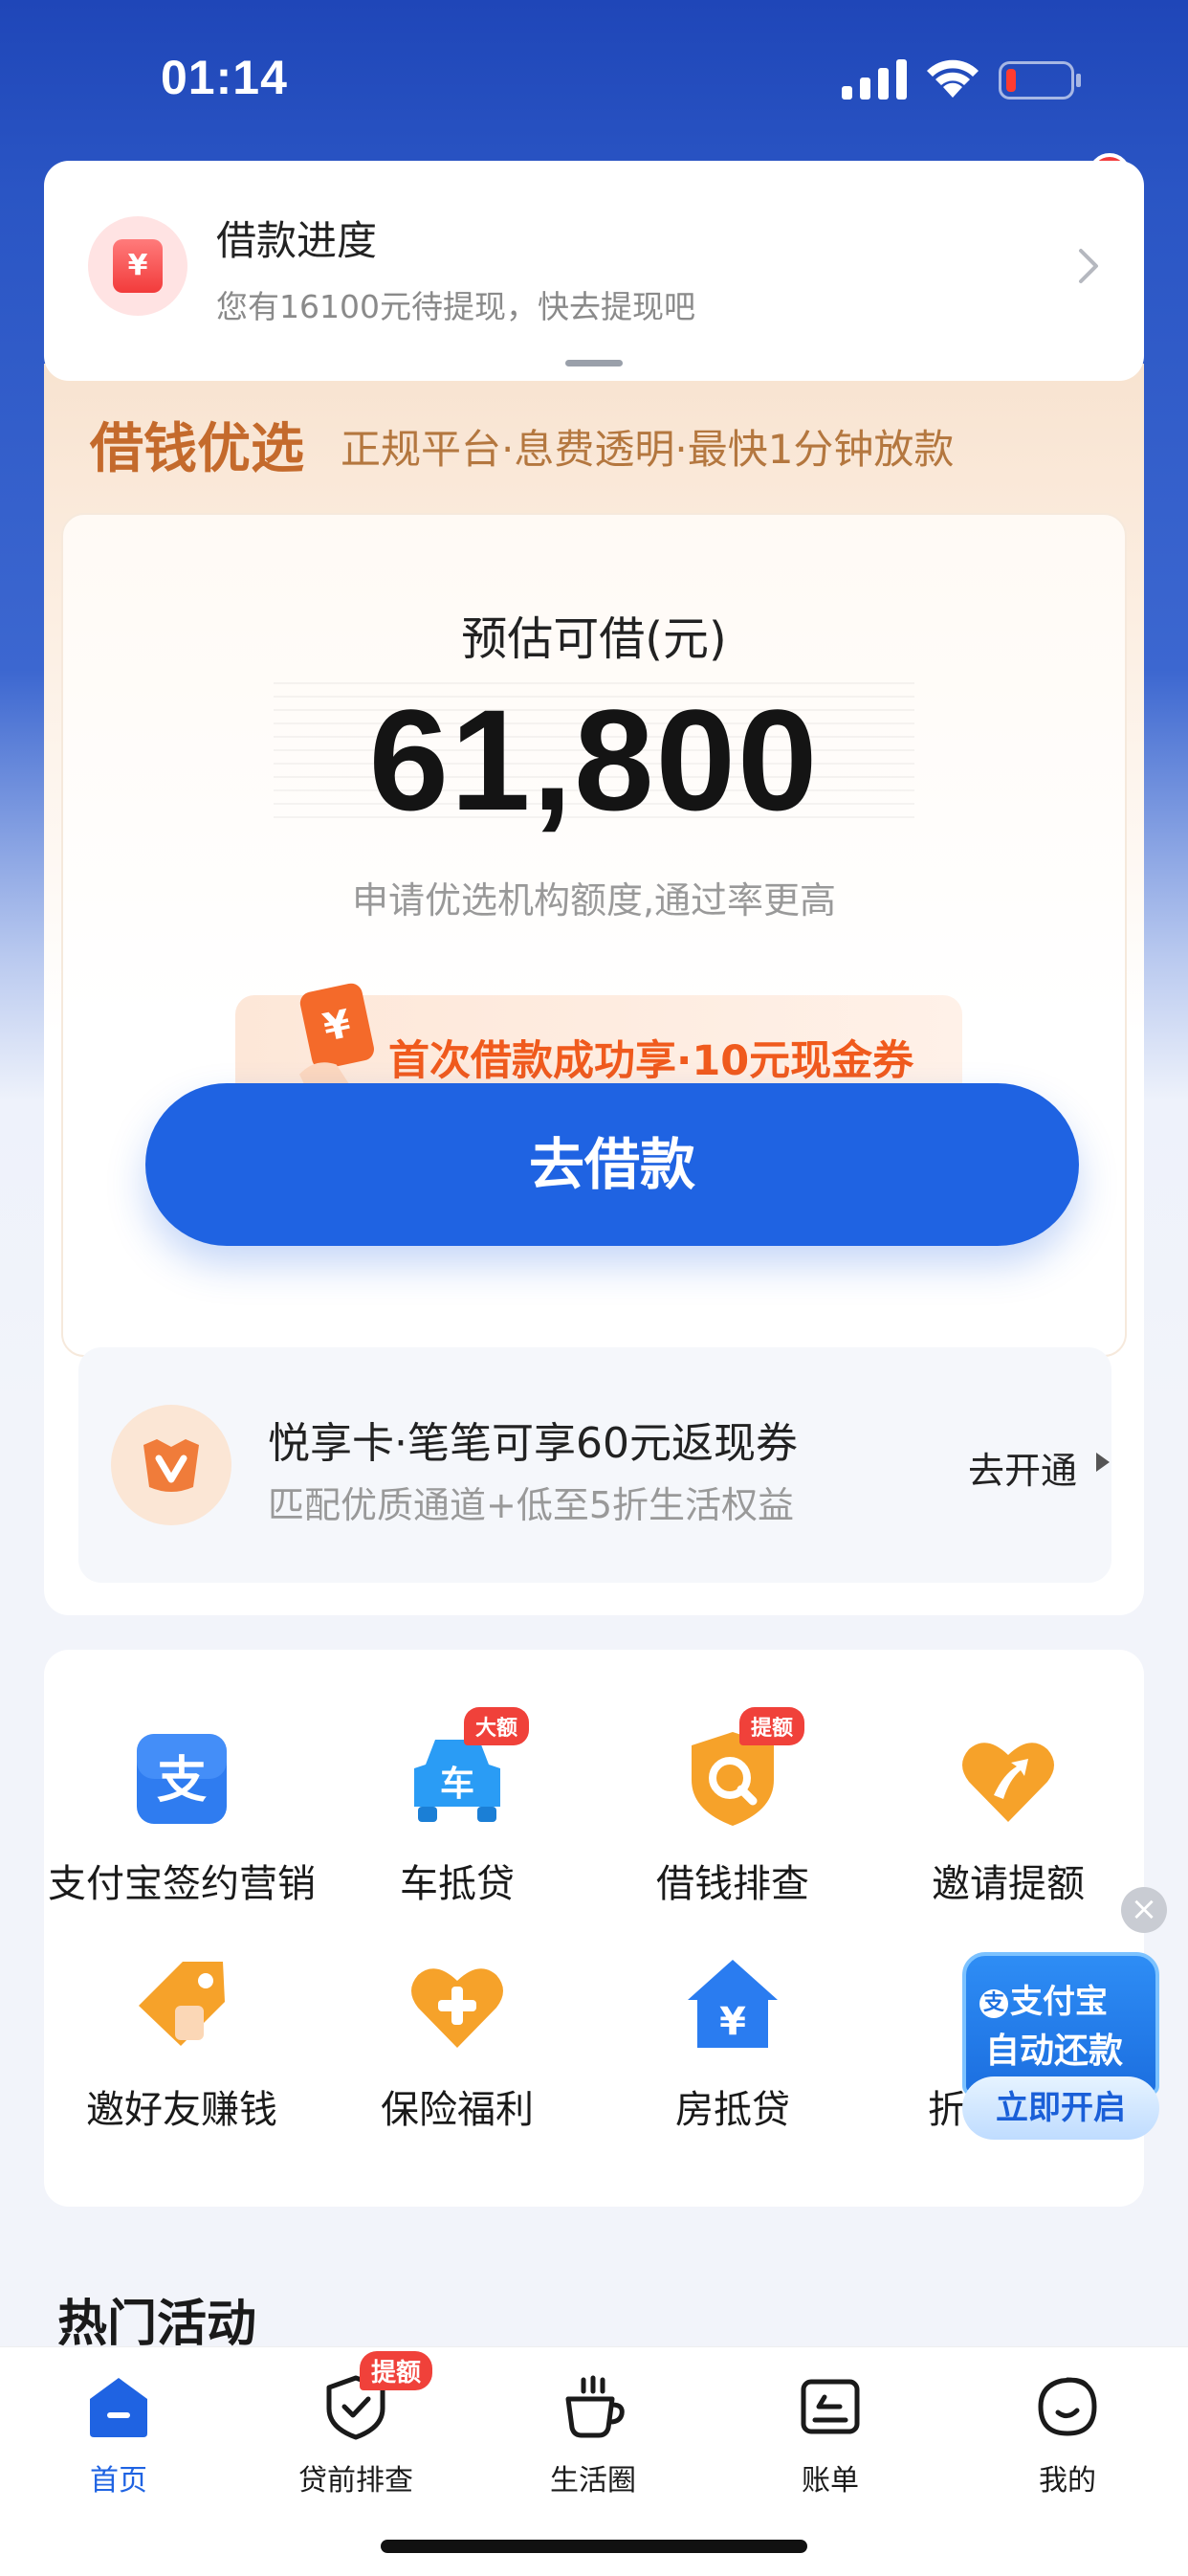 This screenshot has width=1188, height=2576. Describe the element at coordinates (197, 448) in the screenshot. I see `brand-title: 借钱优选` at that location.